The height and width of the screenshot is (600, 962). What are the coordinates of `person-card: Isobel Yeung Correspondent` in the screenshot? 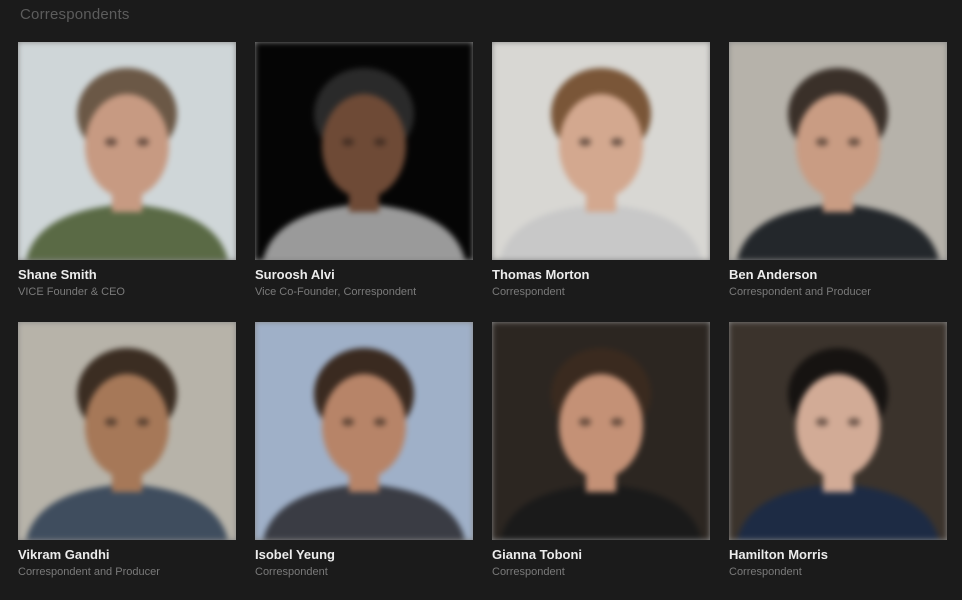 It's located at (364, 450).